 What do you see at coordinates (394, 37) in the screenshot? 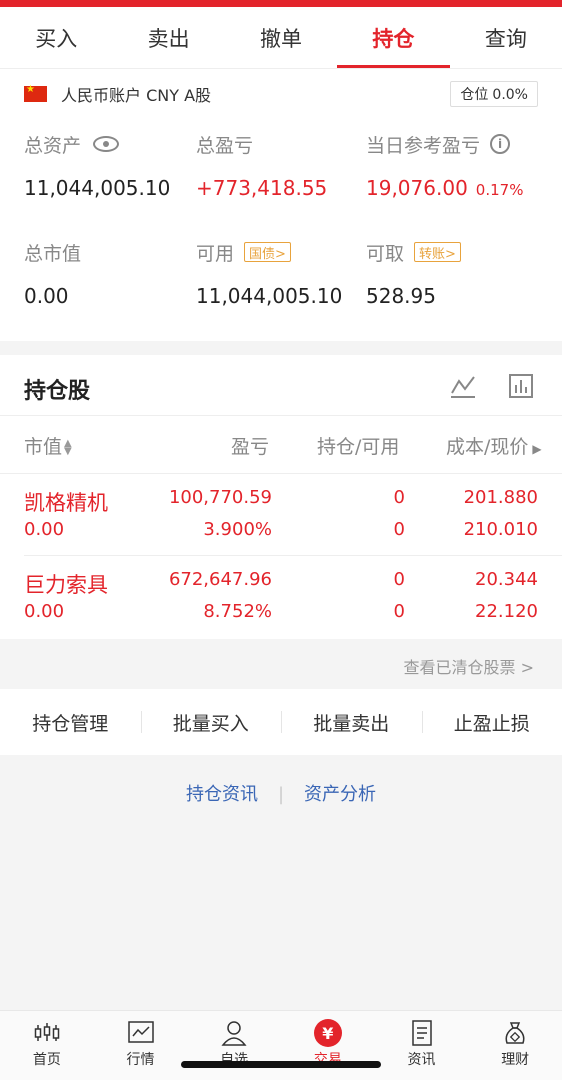
I see `tab-positions: 持仓` at bounding box center [394, 37].